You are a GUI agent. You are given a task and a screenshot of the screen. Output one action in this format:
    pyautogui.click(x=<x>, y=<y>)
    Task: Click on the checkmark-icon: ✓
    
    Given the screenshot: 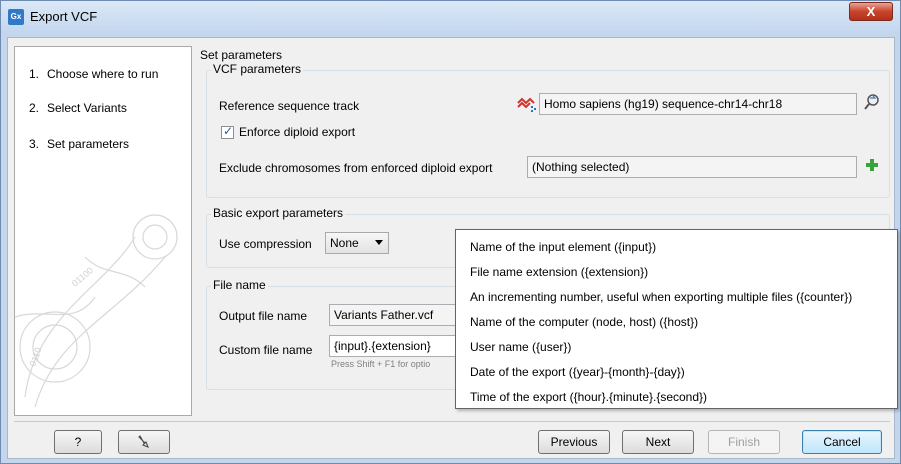 What is the action you would take?
    pyautogui.click(x=228, y=131)
    